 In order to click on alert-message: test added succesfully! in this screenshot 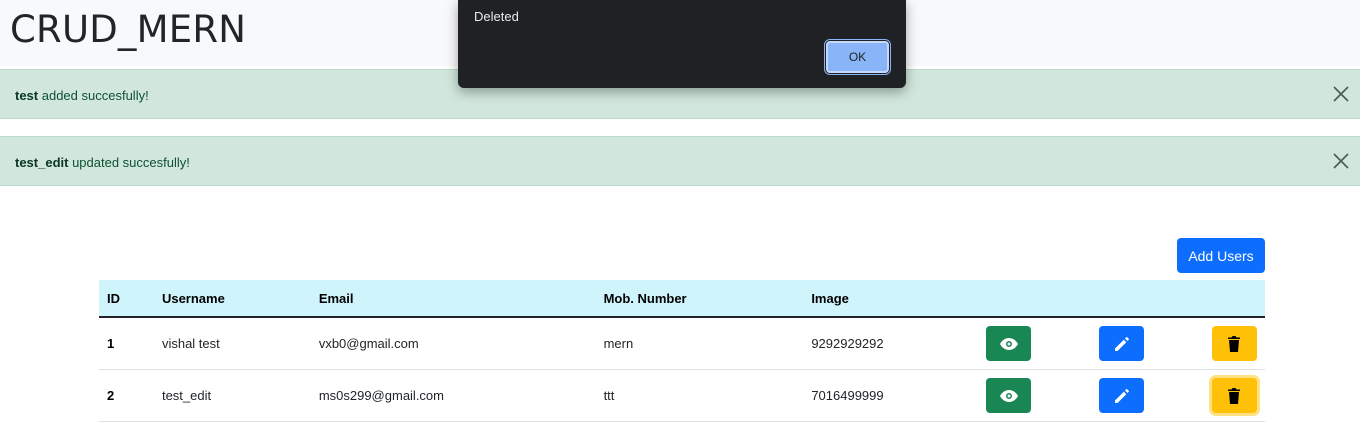, I will do `click(82, 95)`.